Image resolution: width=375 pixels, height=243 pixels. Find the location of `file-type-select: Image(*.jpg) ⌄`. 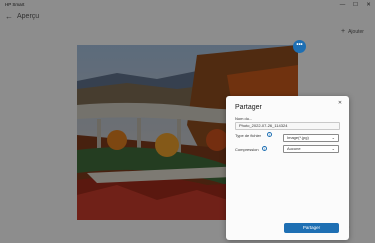

file-type-select: Image(*.jpg) ⌄ is located at coordinates (311, 138).